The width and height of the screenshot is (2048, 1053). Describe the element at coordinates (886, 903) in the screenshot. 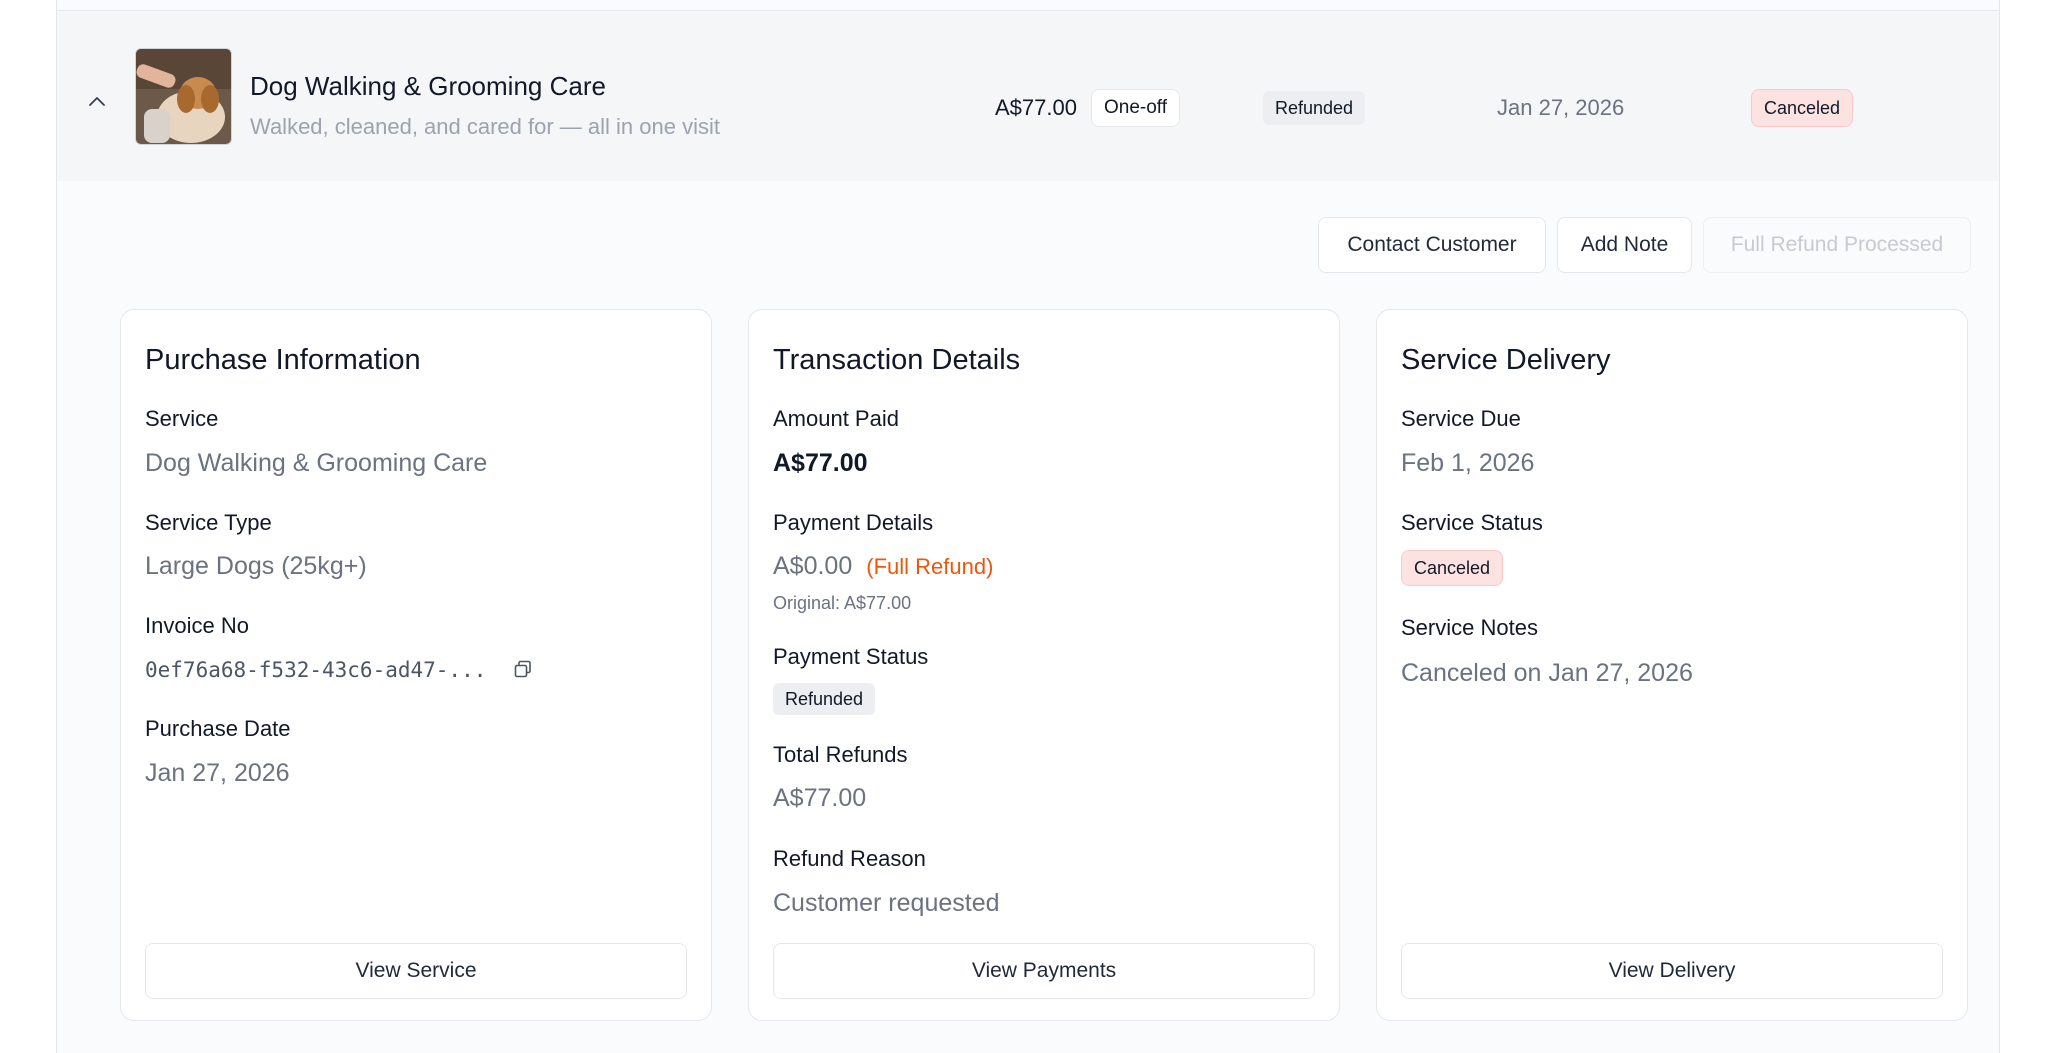

I see `refund-reason-value: Customer requested` at that location.